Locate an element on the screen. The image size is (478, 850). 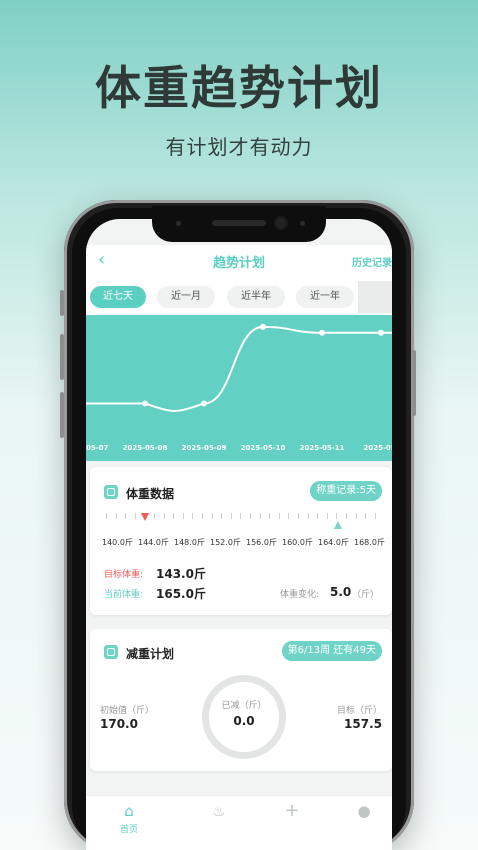
x-tick-label: 2025-05-08 is located at coordinates (145, 448).